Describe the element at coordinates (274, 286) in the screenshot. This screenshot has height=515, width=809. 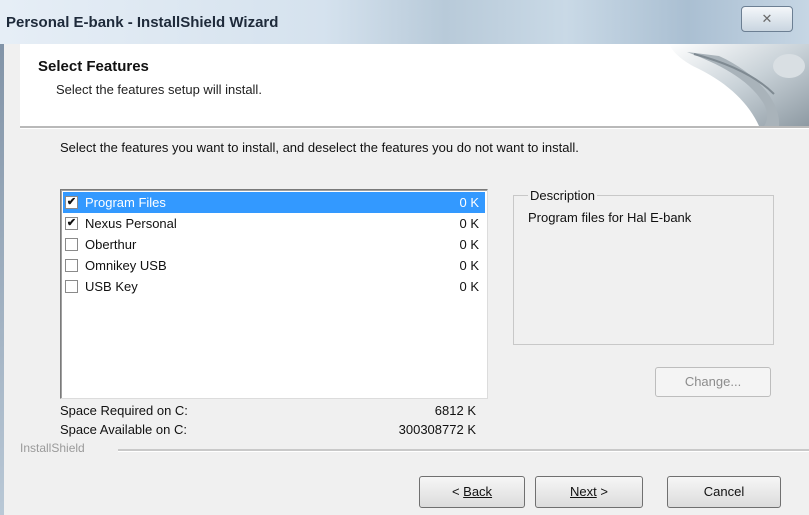
I see `feature-row-usb-key: USB Key 0 K` at that location.